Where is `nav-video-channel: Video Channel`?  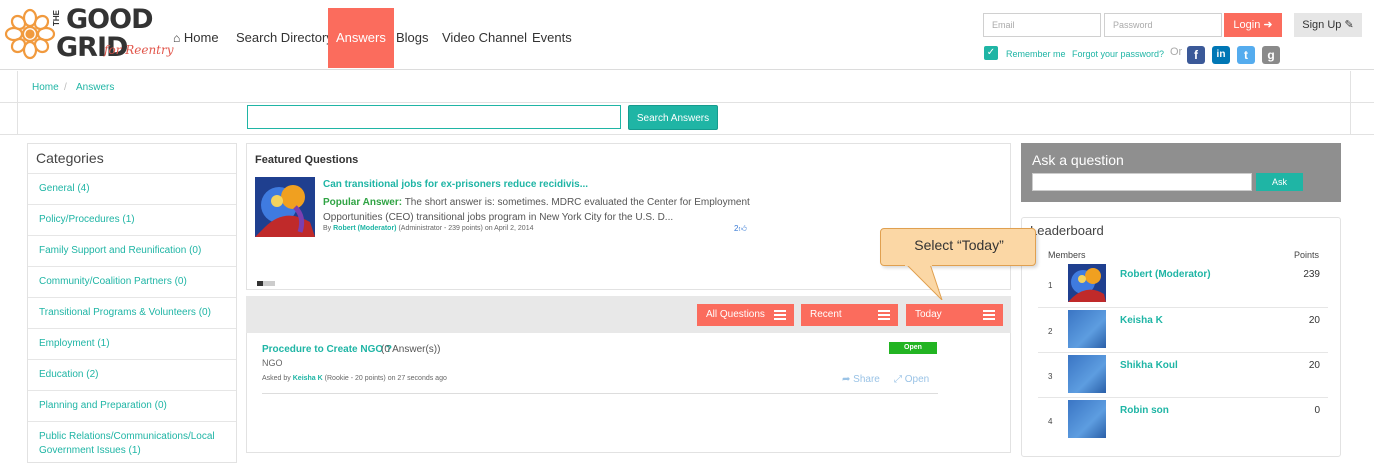
nav-video-channel: Video Channel is located at coordinates (484, 38).